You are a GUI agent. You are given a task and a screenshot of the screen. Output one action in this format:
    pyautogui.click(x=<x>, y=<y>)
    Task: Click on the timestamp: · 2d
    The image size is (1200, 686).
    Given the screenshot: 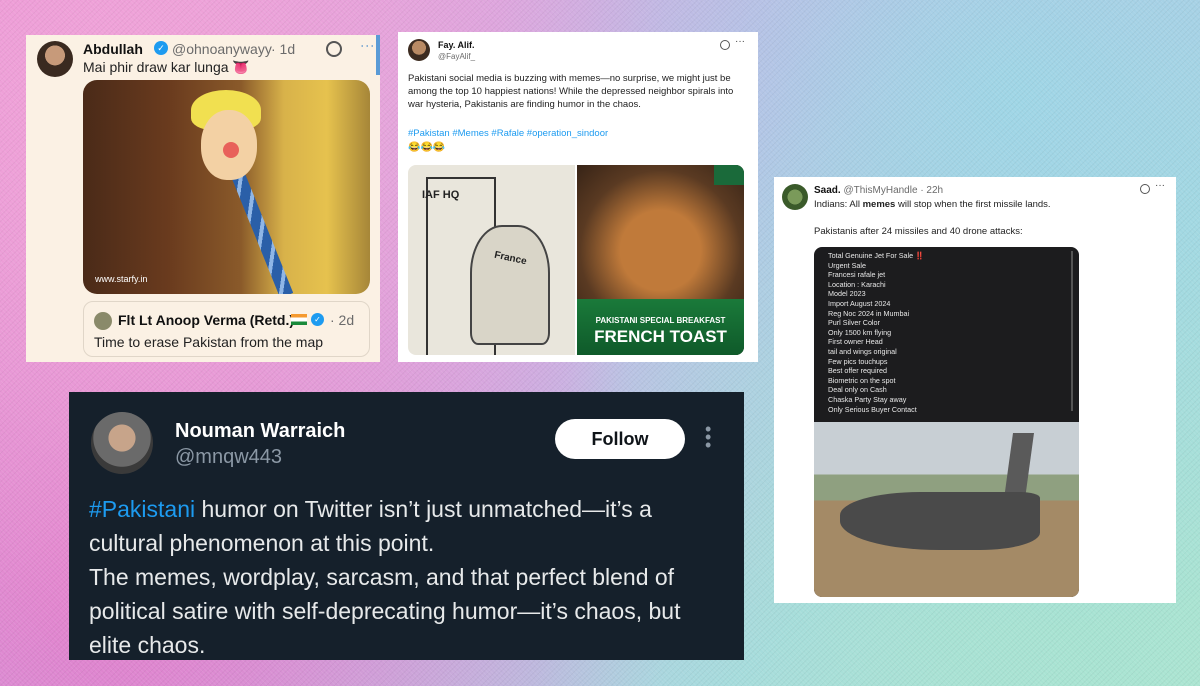 What is the action you would take?
    pyautogui.click(x=342, y=320)
    